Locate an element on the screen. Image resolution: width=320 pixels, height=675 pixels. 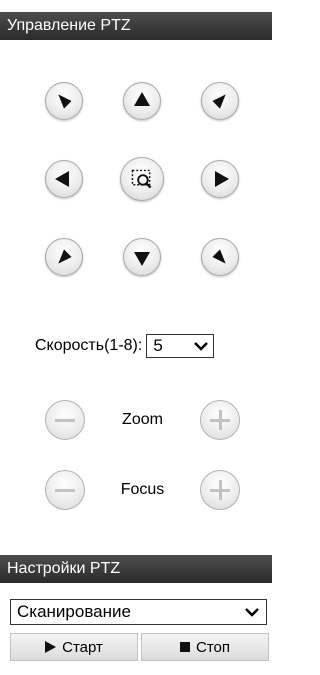
stop-button: Стоп is located at coordinates (205, 647).